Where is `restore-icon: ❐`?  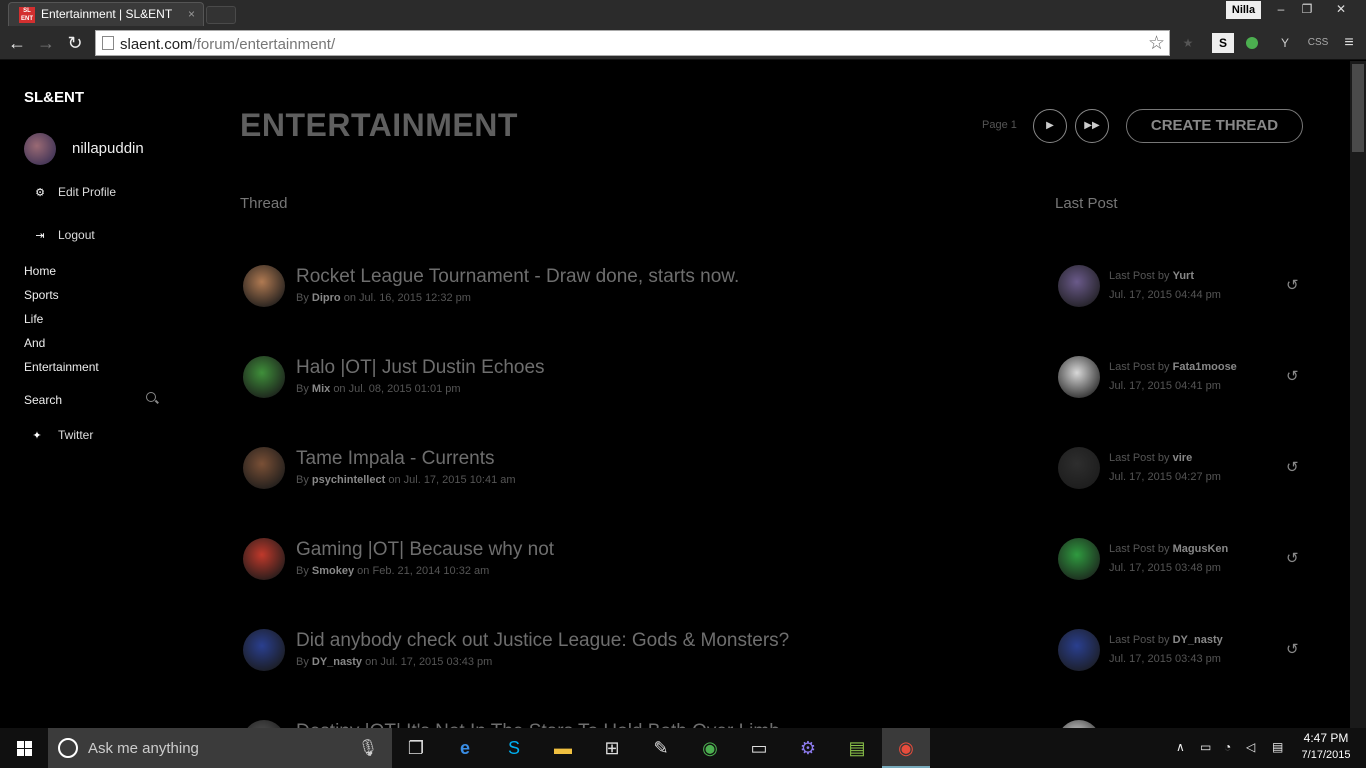 restore-icon: ❐ is located at coordinates (1307, 9).